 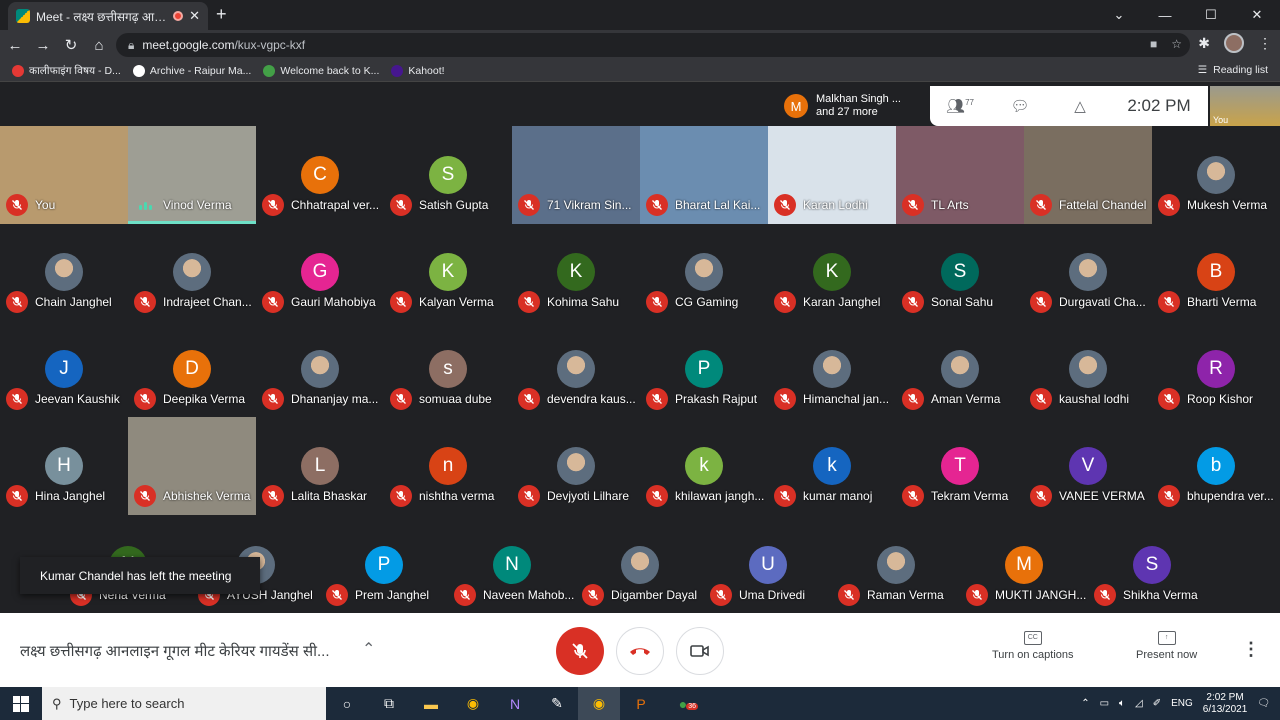 What do you see at coordinates (683, 703) in the screenshot?
I see `whatsapp-icon: ● 36` at bounding box center [683, 703].